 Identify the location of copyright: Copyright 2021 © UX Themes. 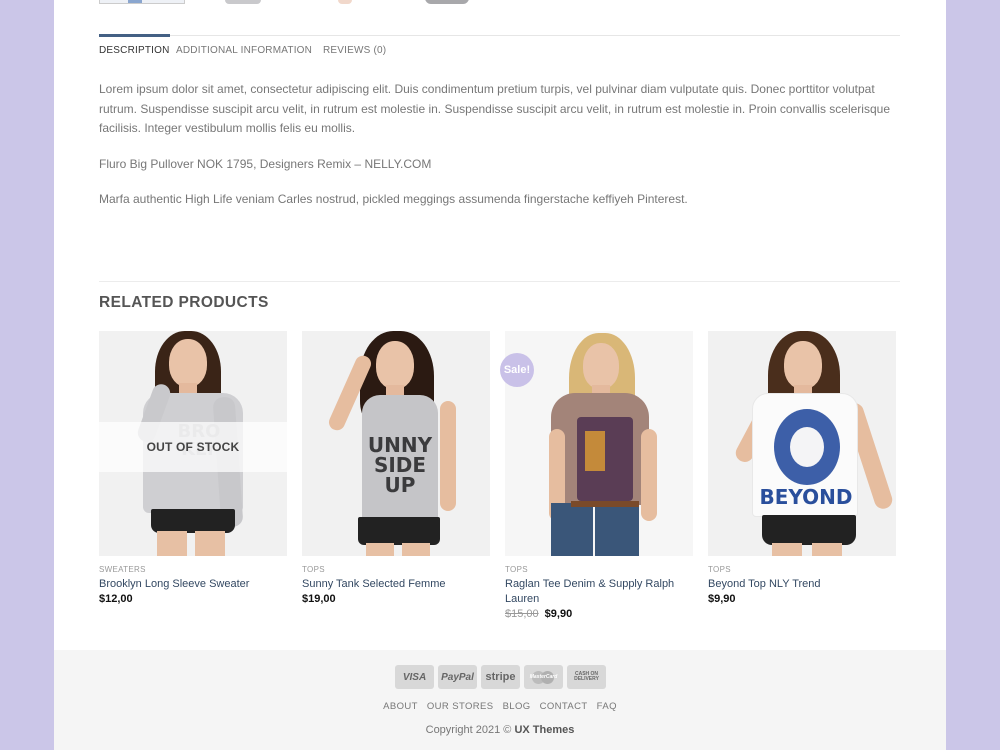
(500, 730).